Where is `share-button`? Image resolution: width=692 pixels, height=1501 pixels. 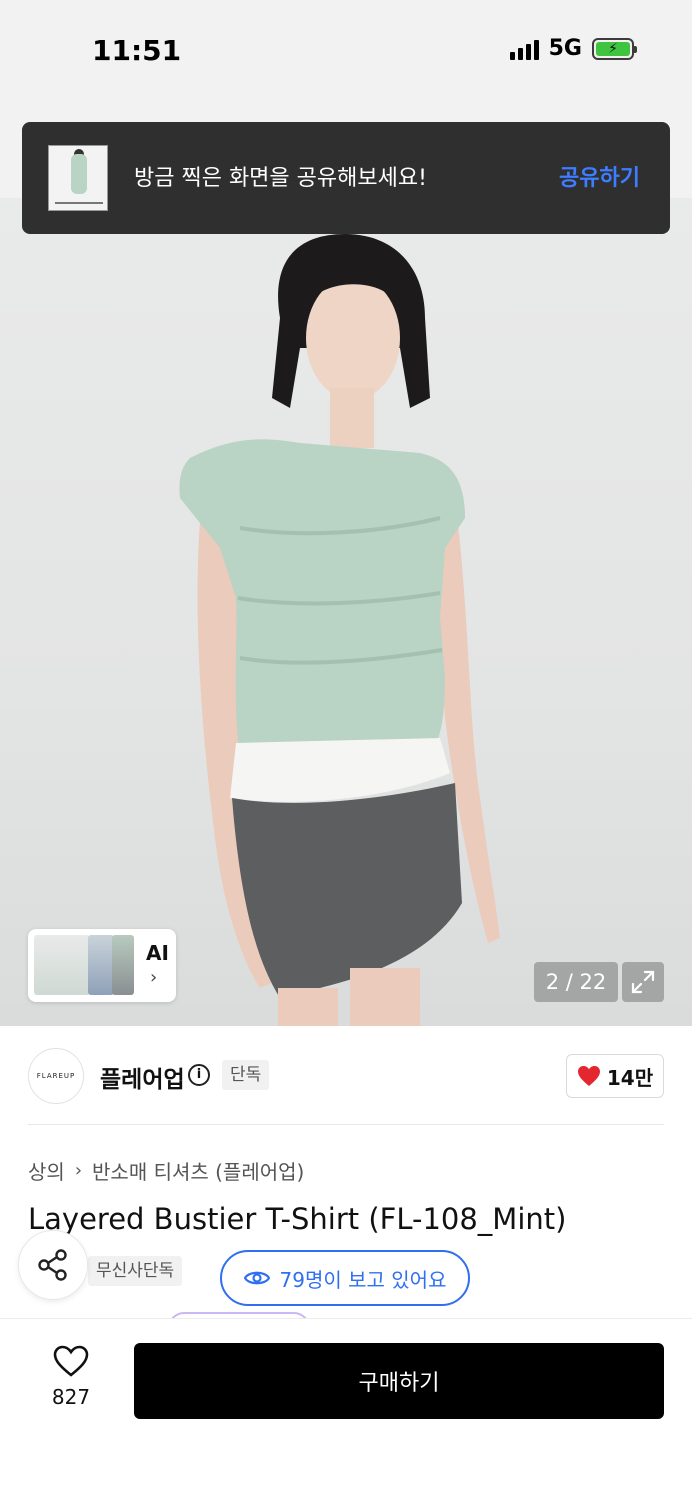 share-button is located at coordinates (53, 1265).